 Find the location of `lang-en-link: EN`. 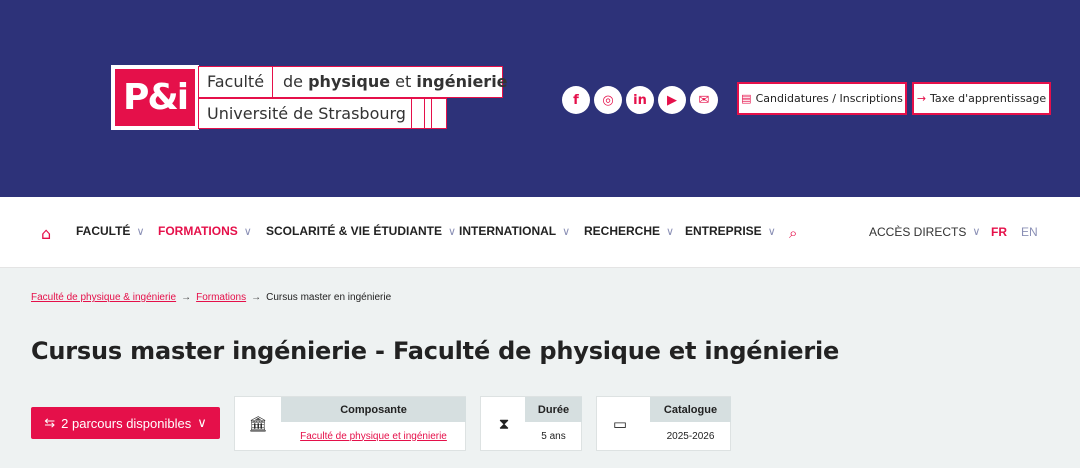

lang-en-link: EN is located at coordinates (1029, 232).